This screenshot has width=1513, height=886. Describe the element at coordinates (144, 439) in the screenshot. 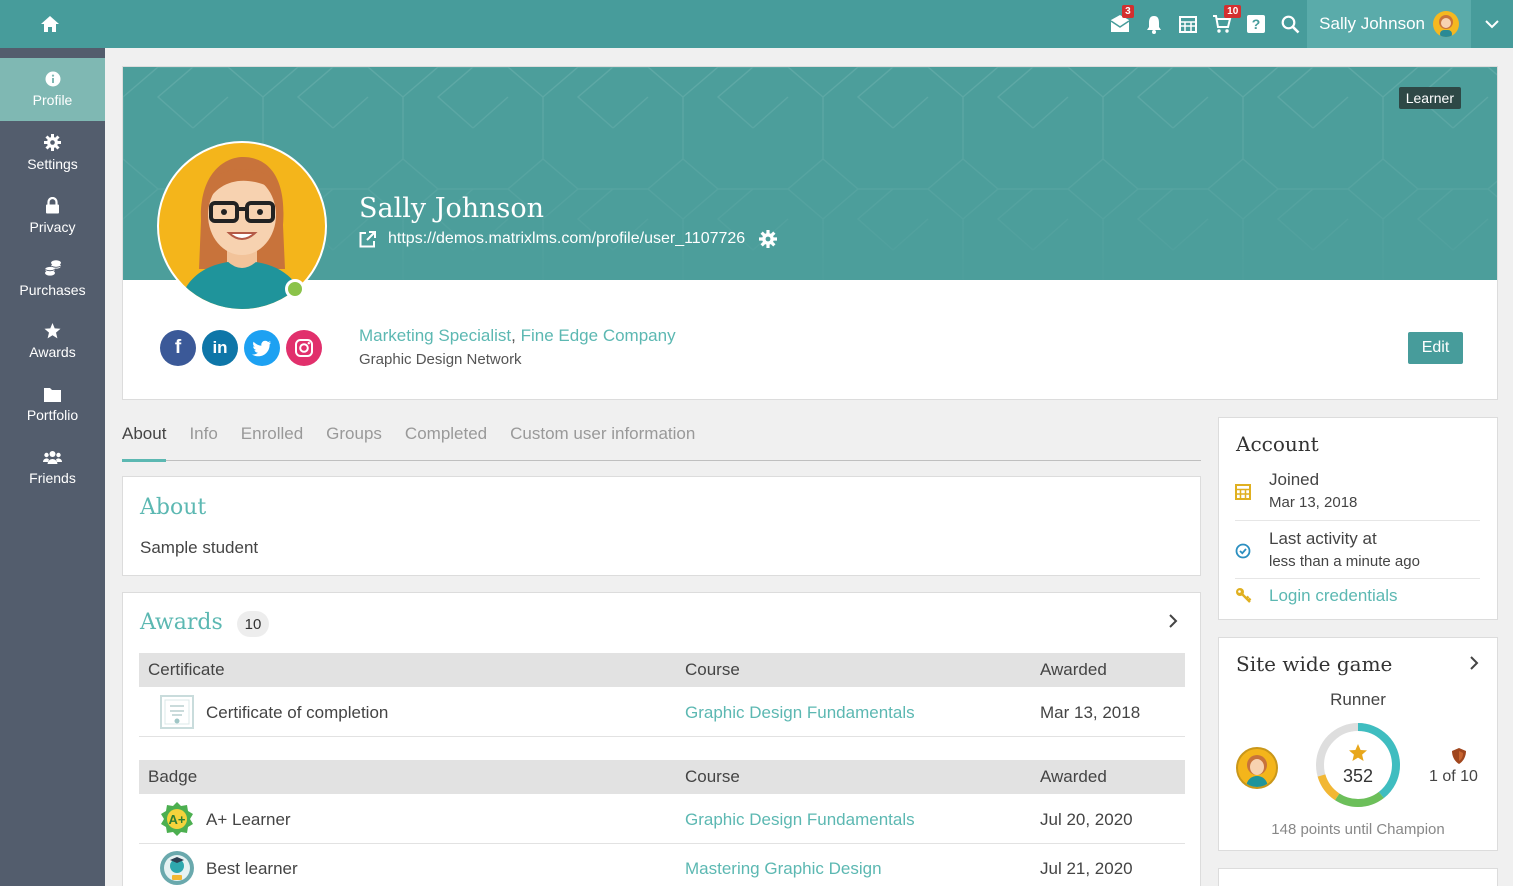

I see `tab-about: About` at that location.